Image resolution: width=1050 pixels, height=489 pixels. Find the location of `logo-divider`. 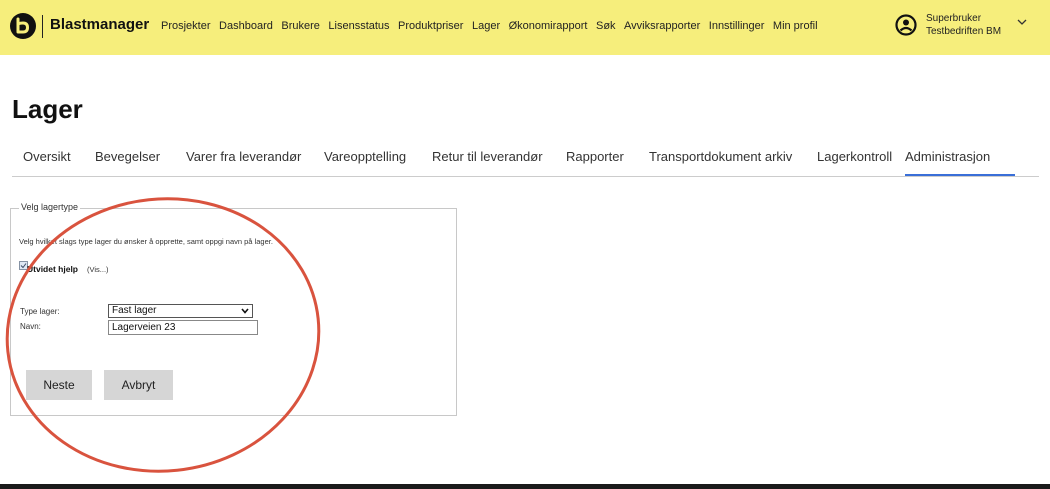

logo-divider is located at coordinates (42, 26).